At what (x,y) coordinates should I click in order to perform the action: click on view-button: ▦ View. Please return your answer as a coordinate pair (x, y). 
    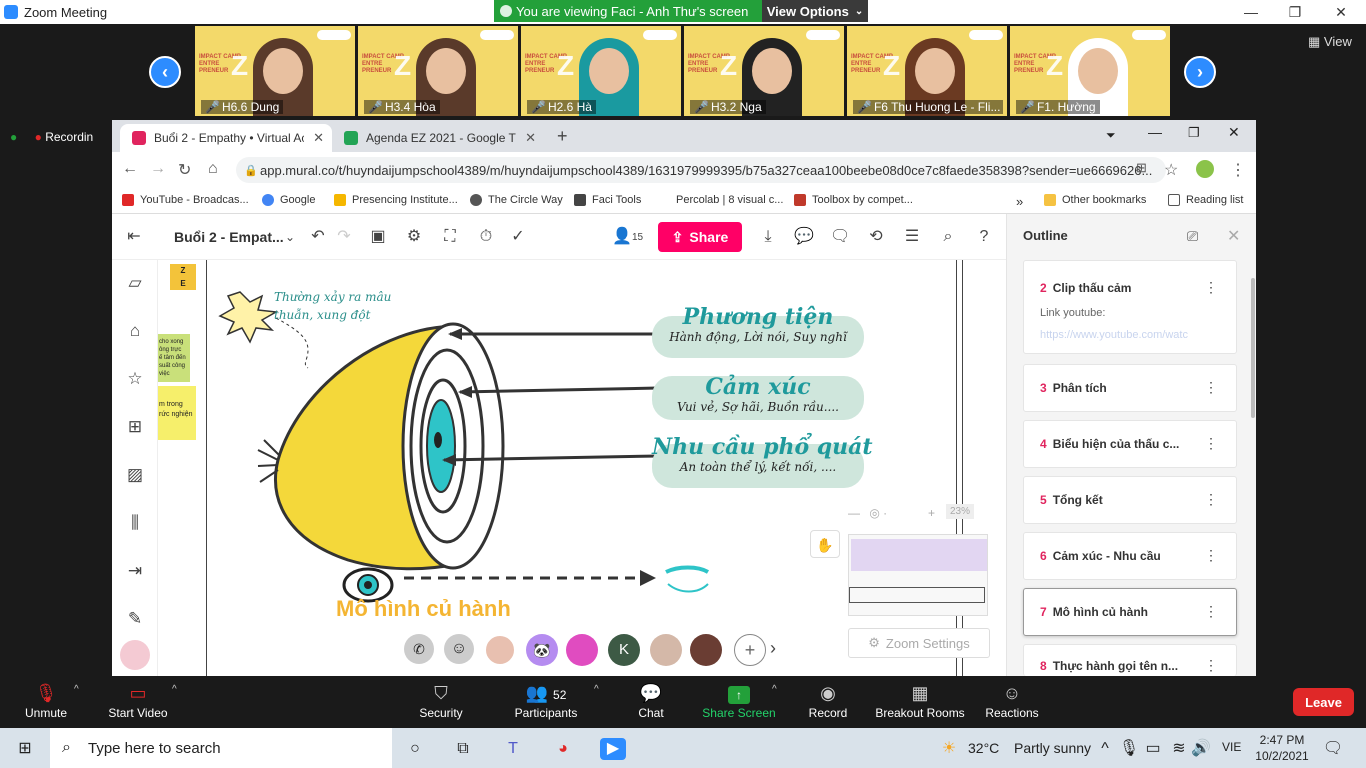
    Looking at the image, I should click on (1330, 42).